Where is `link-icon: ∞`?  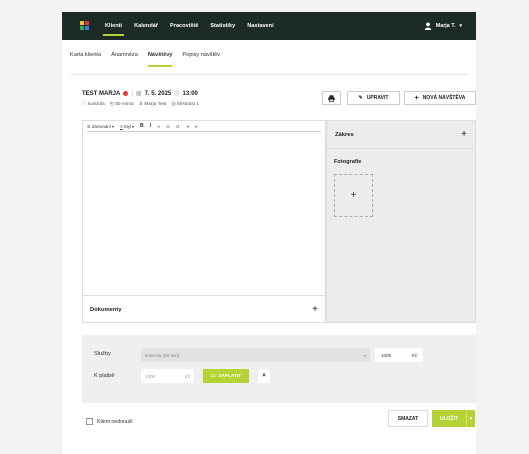 link-icon: ∞ is located at coordinates (158, 126).